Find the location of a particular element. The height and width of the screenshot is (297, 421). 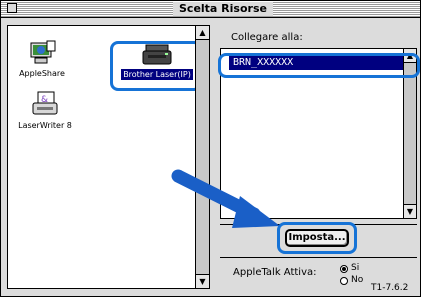

callout-arrow is located at coordinates (225, 198).